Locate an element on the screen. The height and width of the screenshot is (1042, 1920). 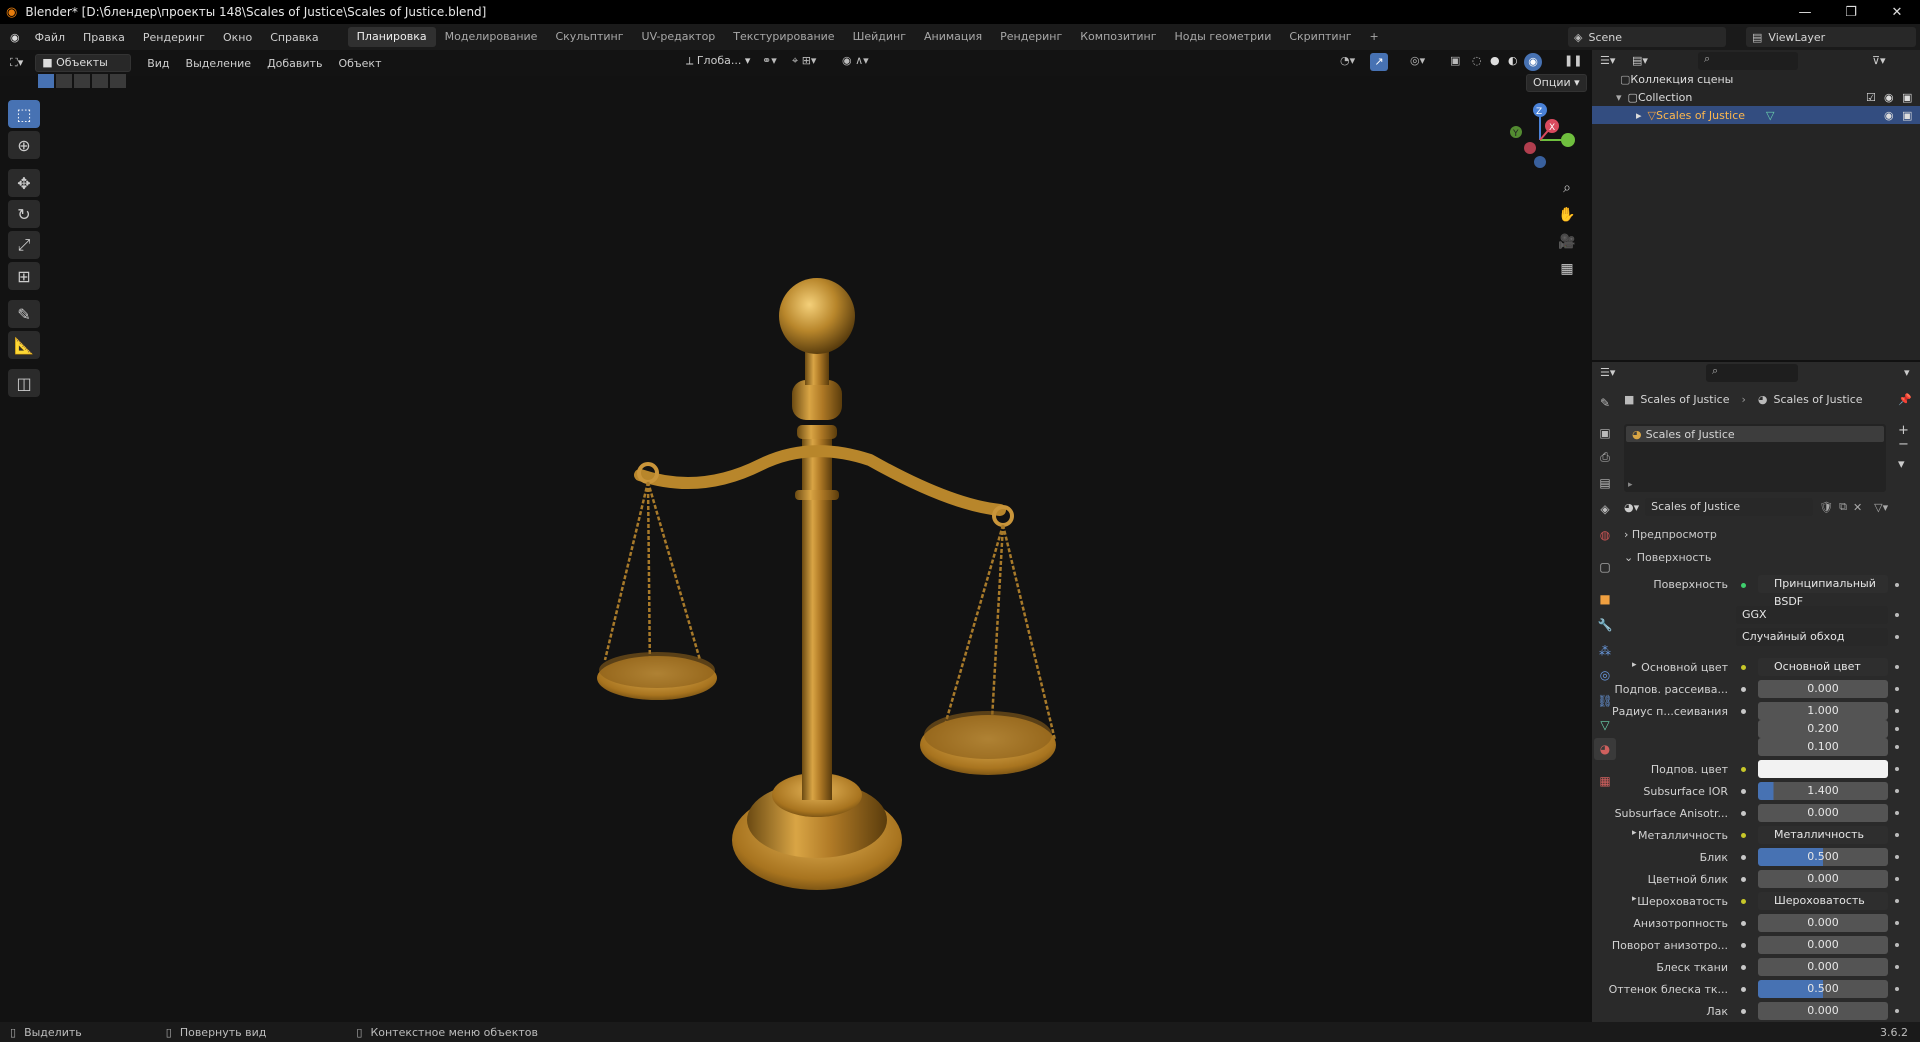
add-workspace-button: + is located at coordinates (1374, 37).